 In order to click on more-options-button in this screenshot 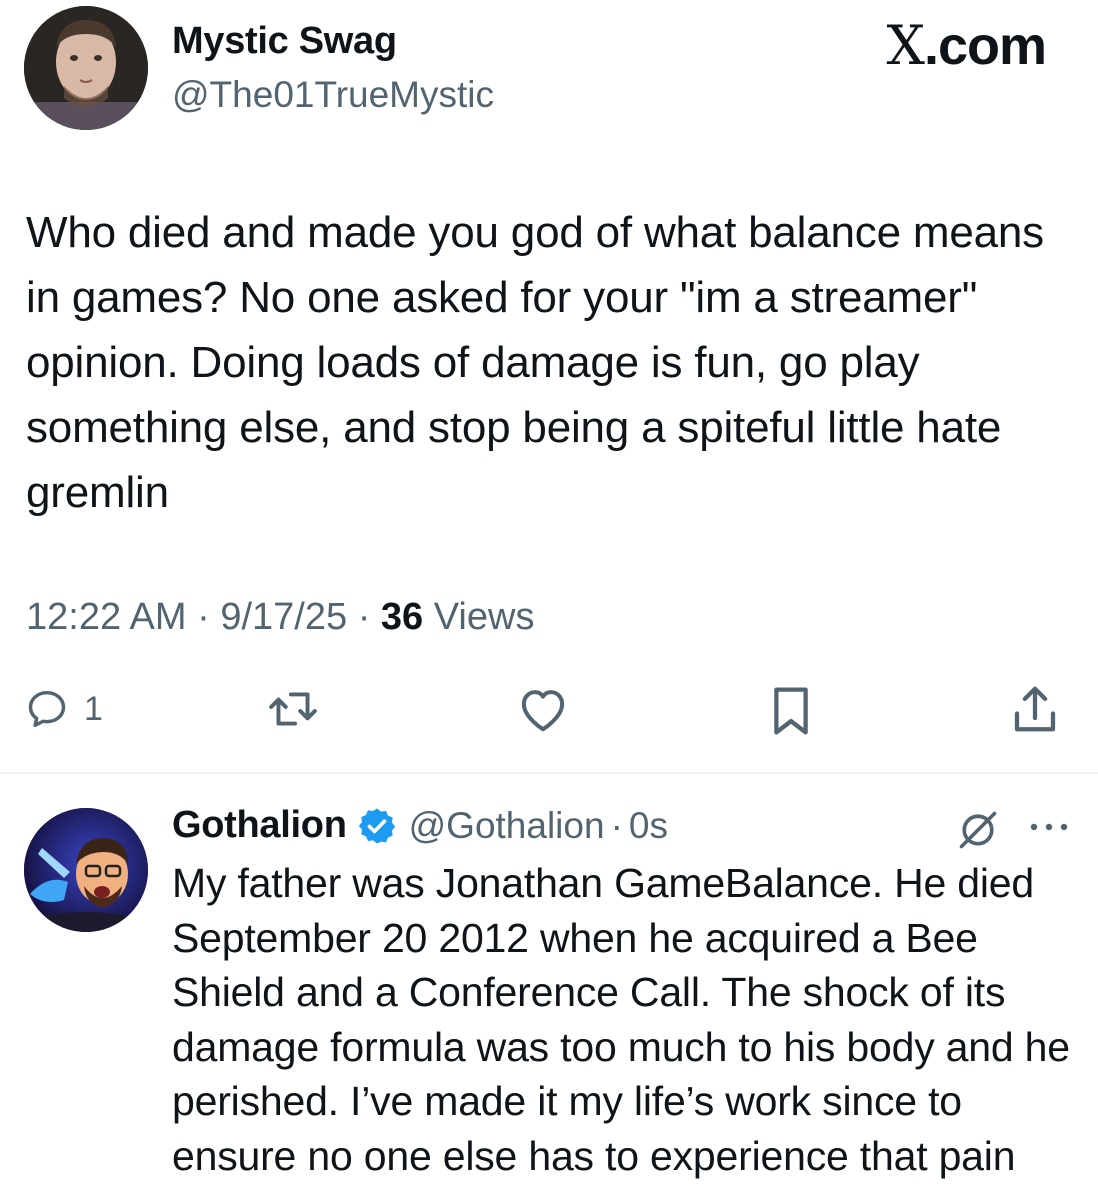, I will do `click(1049, 829)`.